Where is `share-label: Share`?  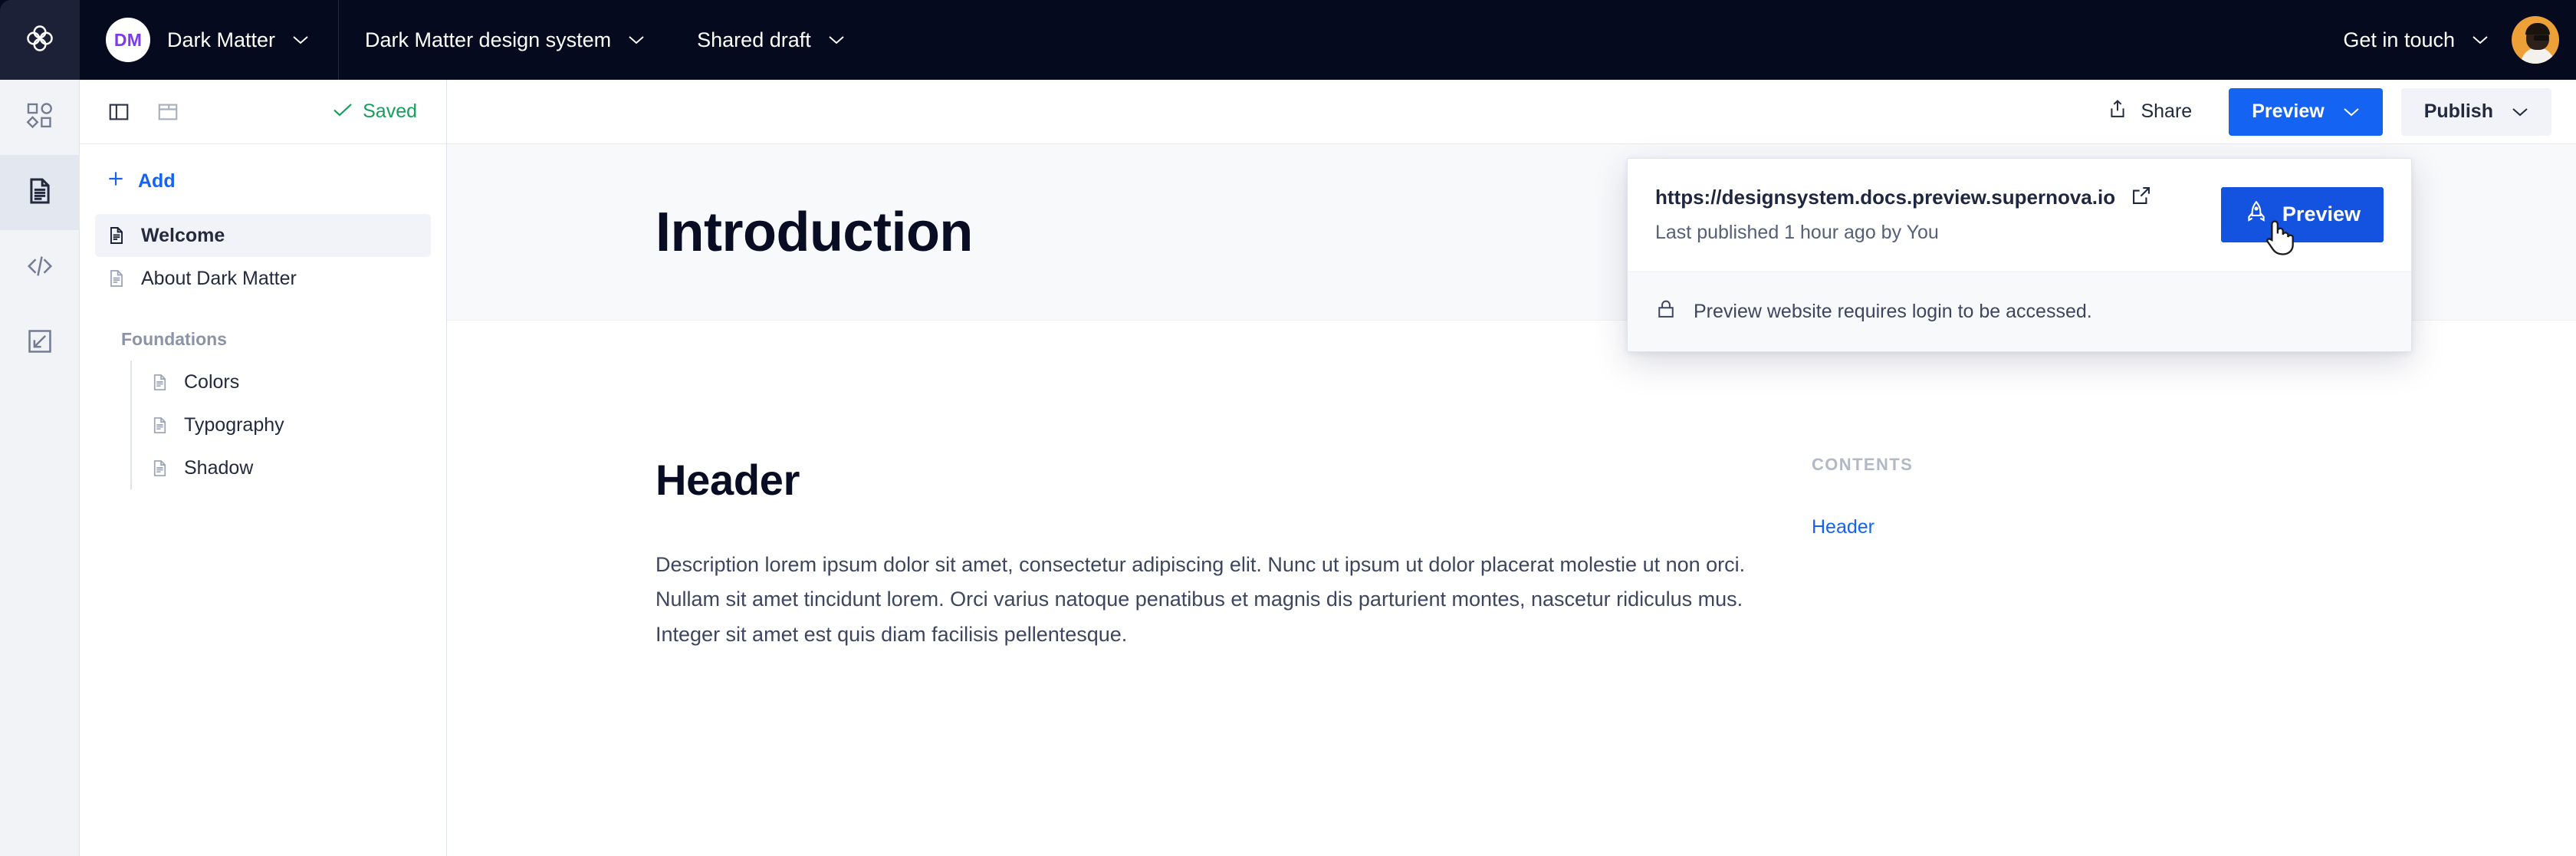
share-label: Share is located at coordinates (2167, 111).